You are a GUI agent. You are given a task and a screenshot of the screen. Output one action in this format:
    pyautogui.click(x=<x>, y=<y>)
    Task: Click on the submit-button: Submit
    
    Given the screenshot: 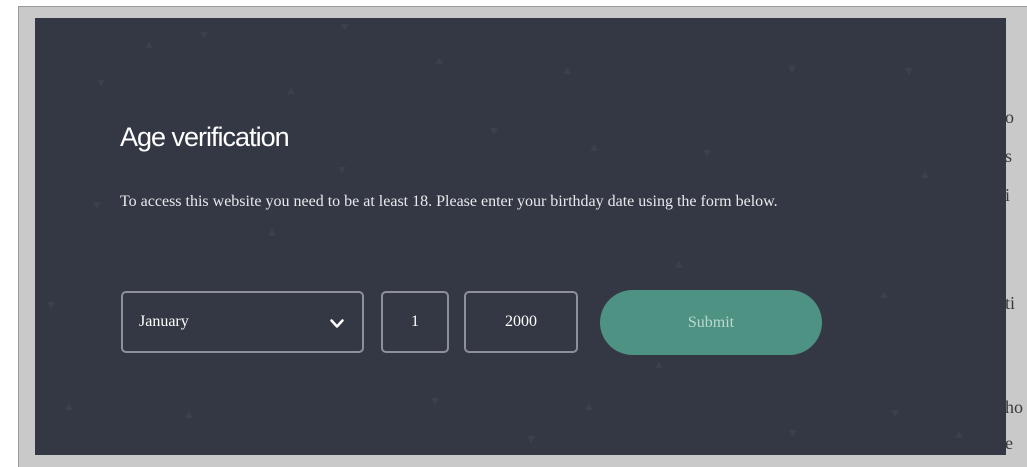 What is the action you would take?
    pyautogui.click(x=711, y=322)
    